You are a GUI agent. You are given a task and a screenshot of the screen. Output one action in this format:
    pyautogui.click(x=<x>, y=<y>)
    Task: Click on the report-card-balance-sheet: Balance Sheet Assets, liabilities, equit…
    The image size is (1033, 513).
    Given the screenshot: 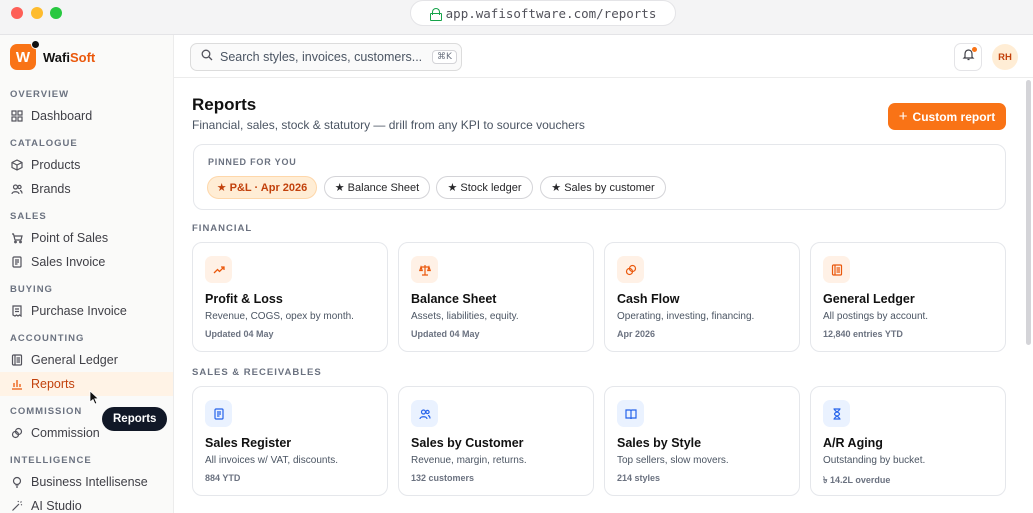 What is the action you would take?
    pyautogui.click(x=496, y=297)
    